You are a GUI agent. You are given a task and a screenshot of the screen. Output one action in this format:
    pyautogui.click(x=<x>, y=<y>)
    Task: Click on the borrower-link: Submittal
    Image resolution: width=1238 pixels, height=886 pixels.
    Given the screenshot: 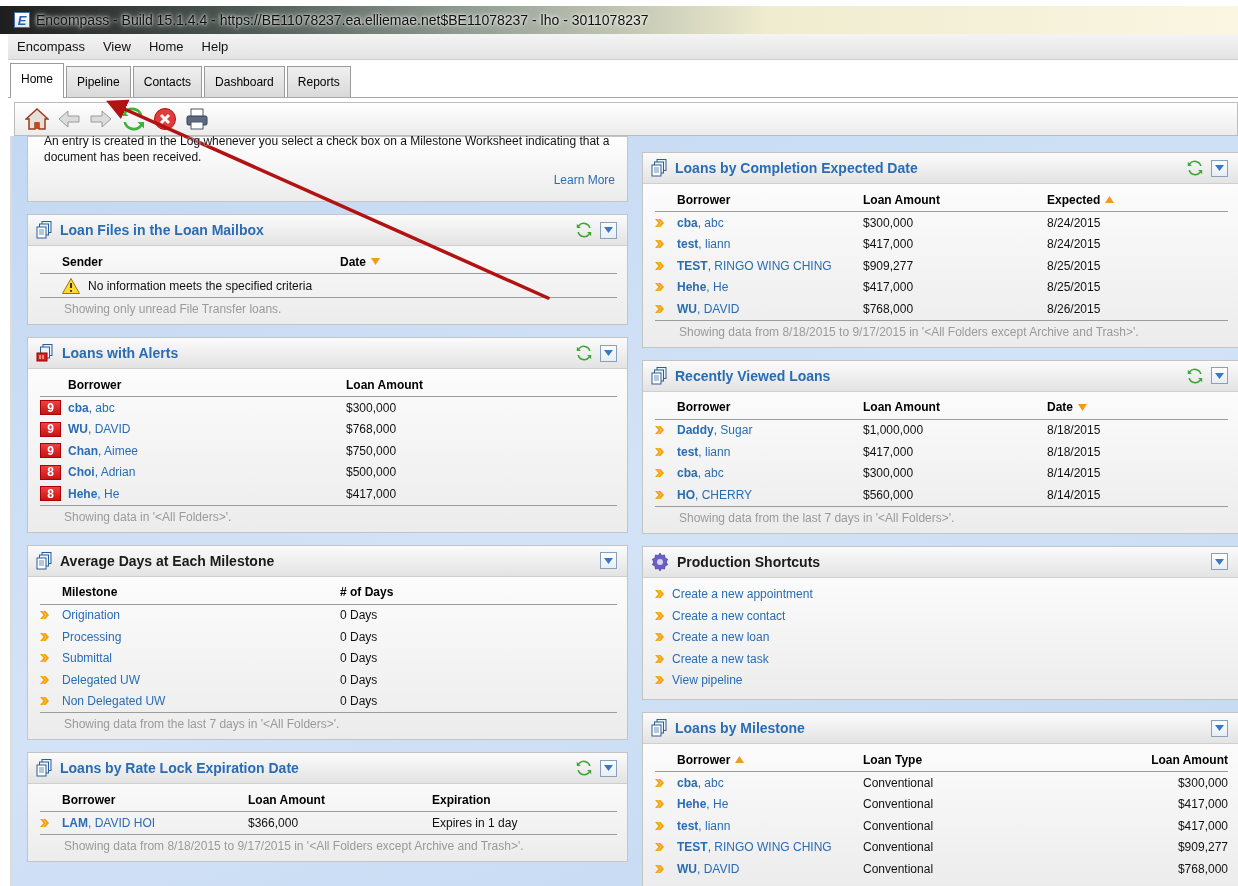 What is the action you would take?
    pyautogui.click(x=87, y=658)
    